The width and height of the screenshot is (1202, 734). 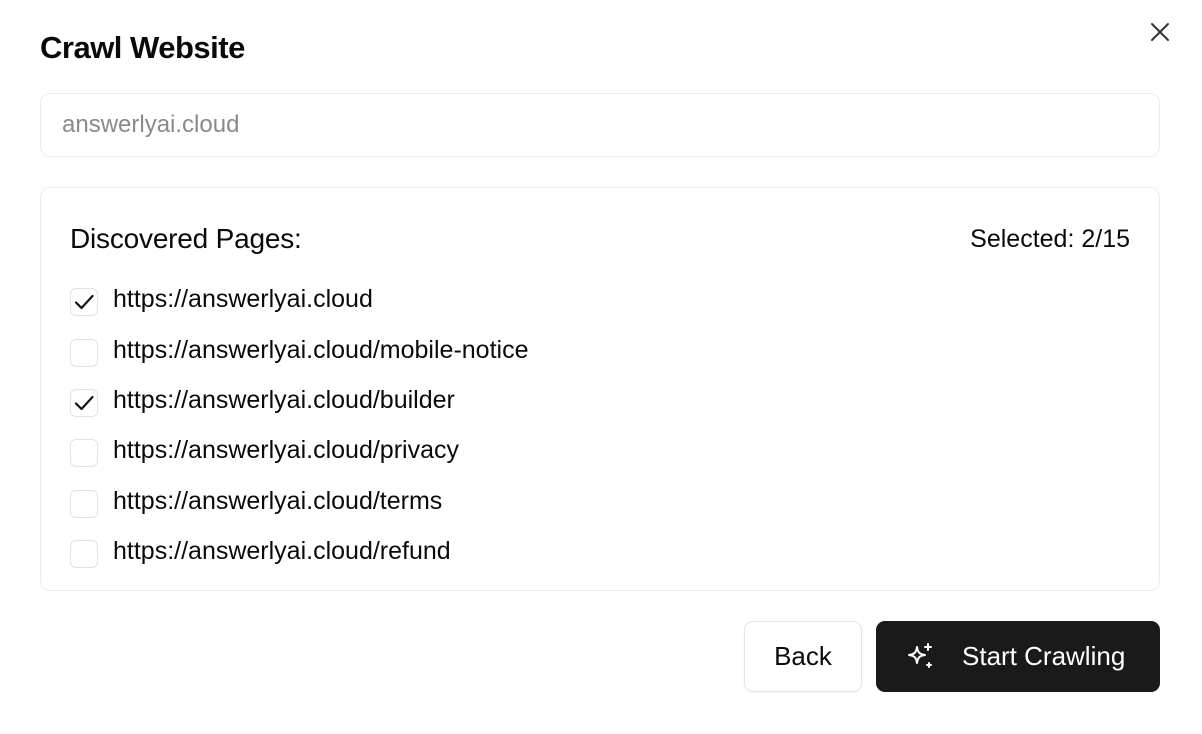 I want to click on back-button: Back, so click(x=803, y=656).